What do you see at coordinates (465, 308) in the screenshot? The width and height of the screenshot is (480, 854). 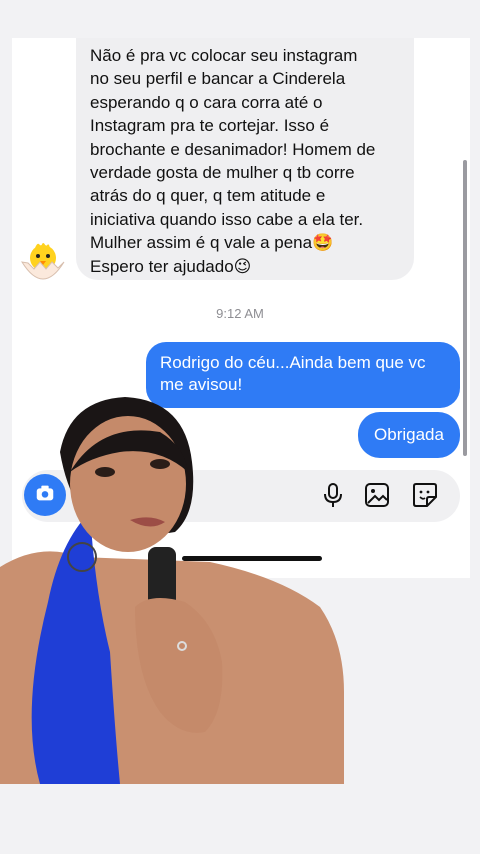 I see `scrollbar` at bounding box center [465, 308].